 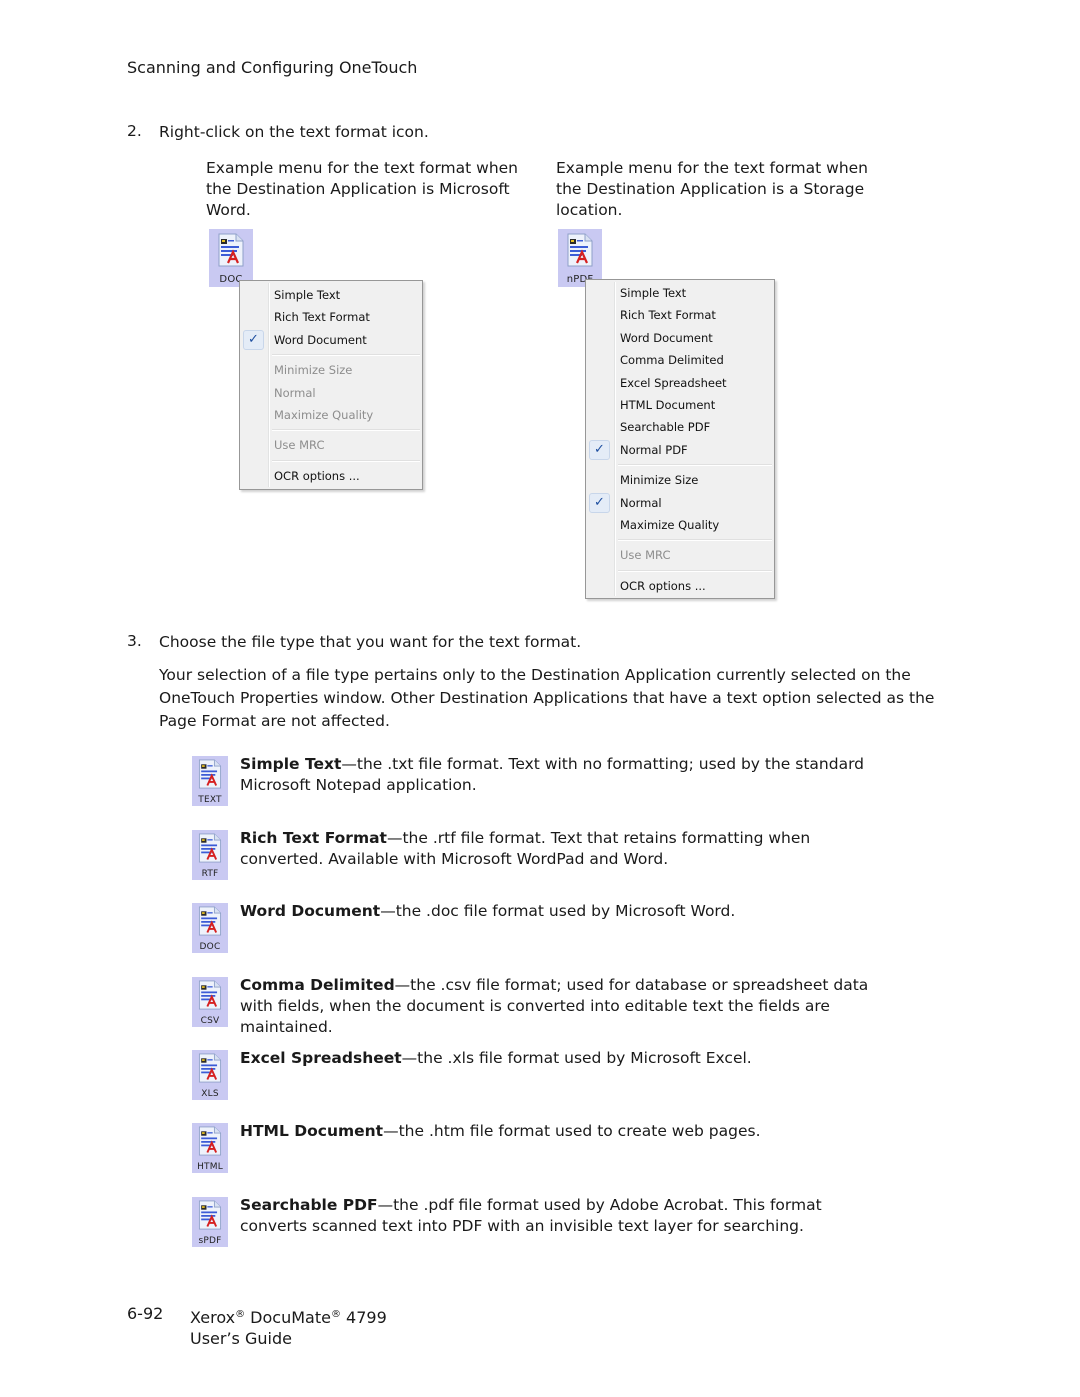 I want to click on format-icon-text: TEXT, so click(x=210, y=781).